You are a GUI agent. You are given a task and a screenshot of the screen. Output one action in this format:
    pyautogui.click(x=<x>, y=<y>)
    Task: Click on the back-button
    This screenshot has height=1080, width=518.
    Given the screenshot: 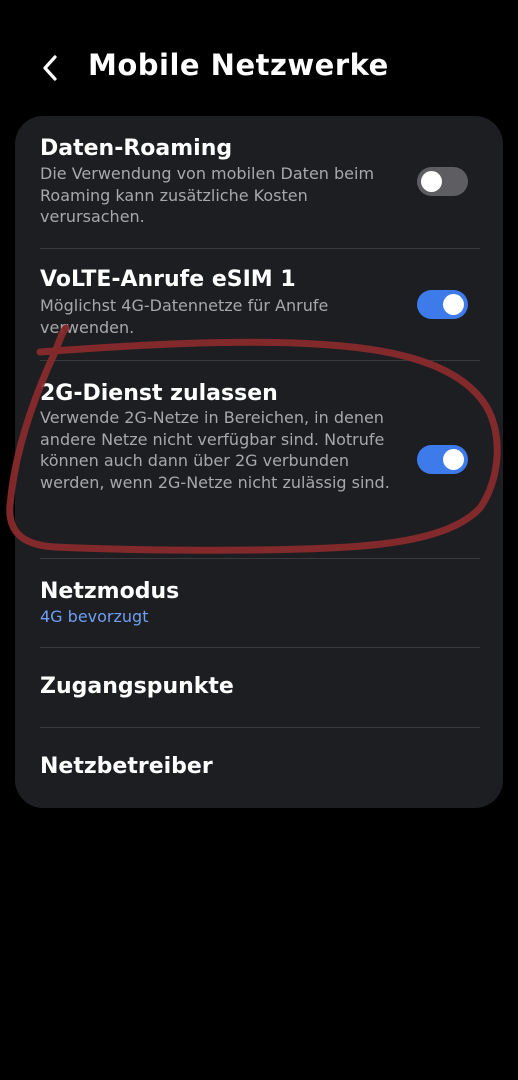 What is the action you would take?
    pyautogui.click(x=50, y=68)
    